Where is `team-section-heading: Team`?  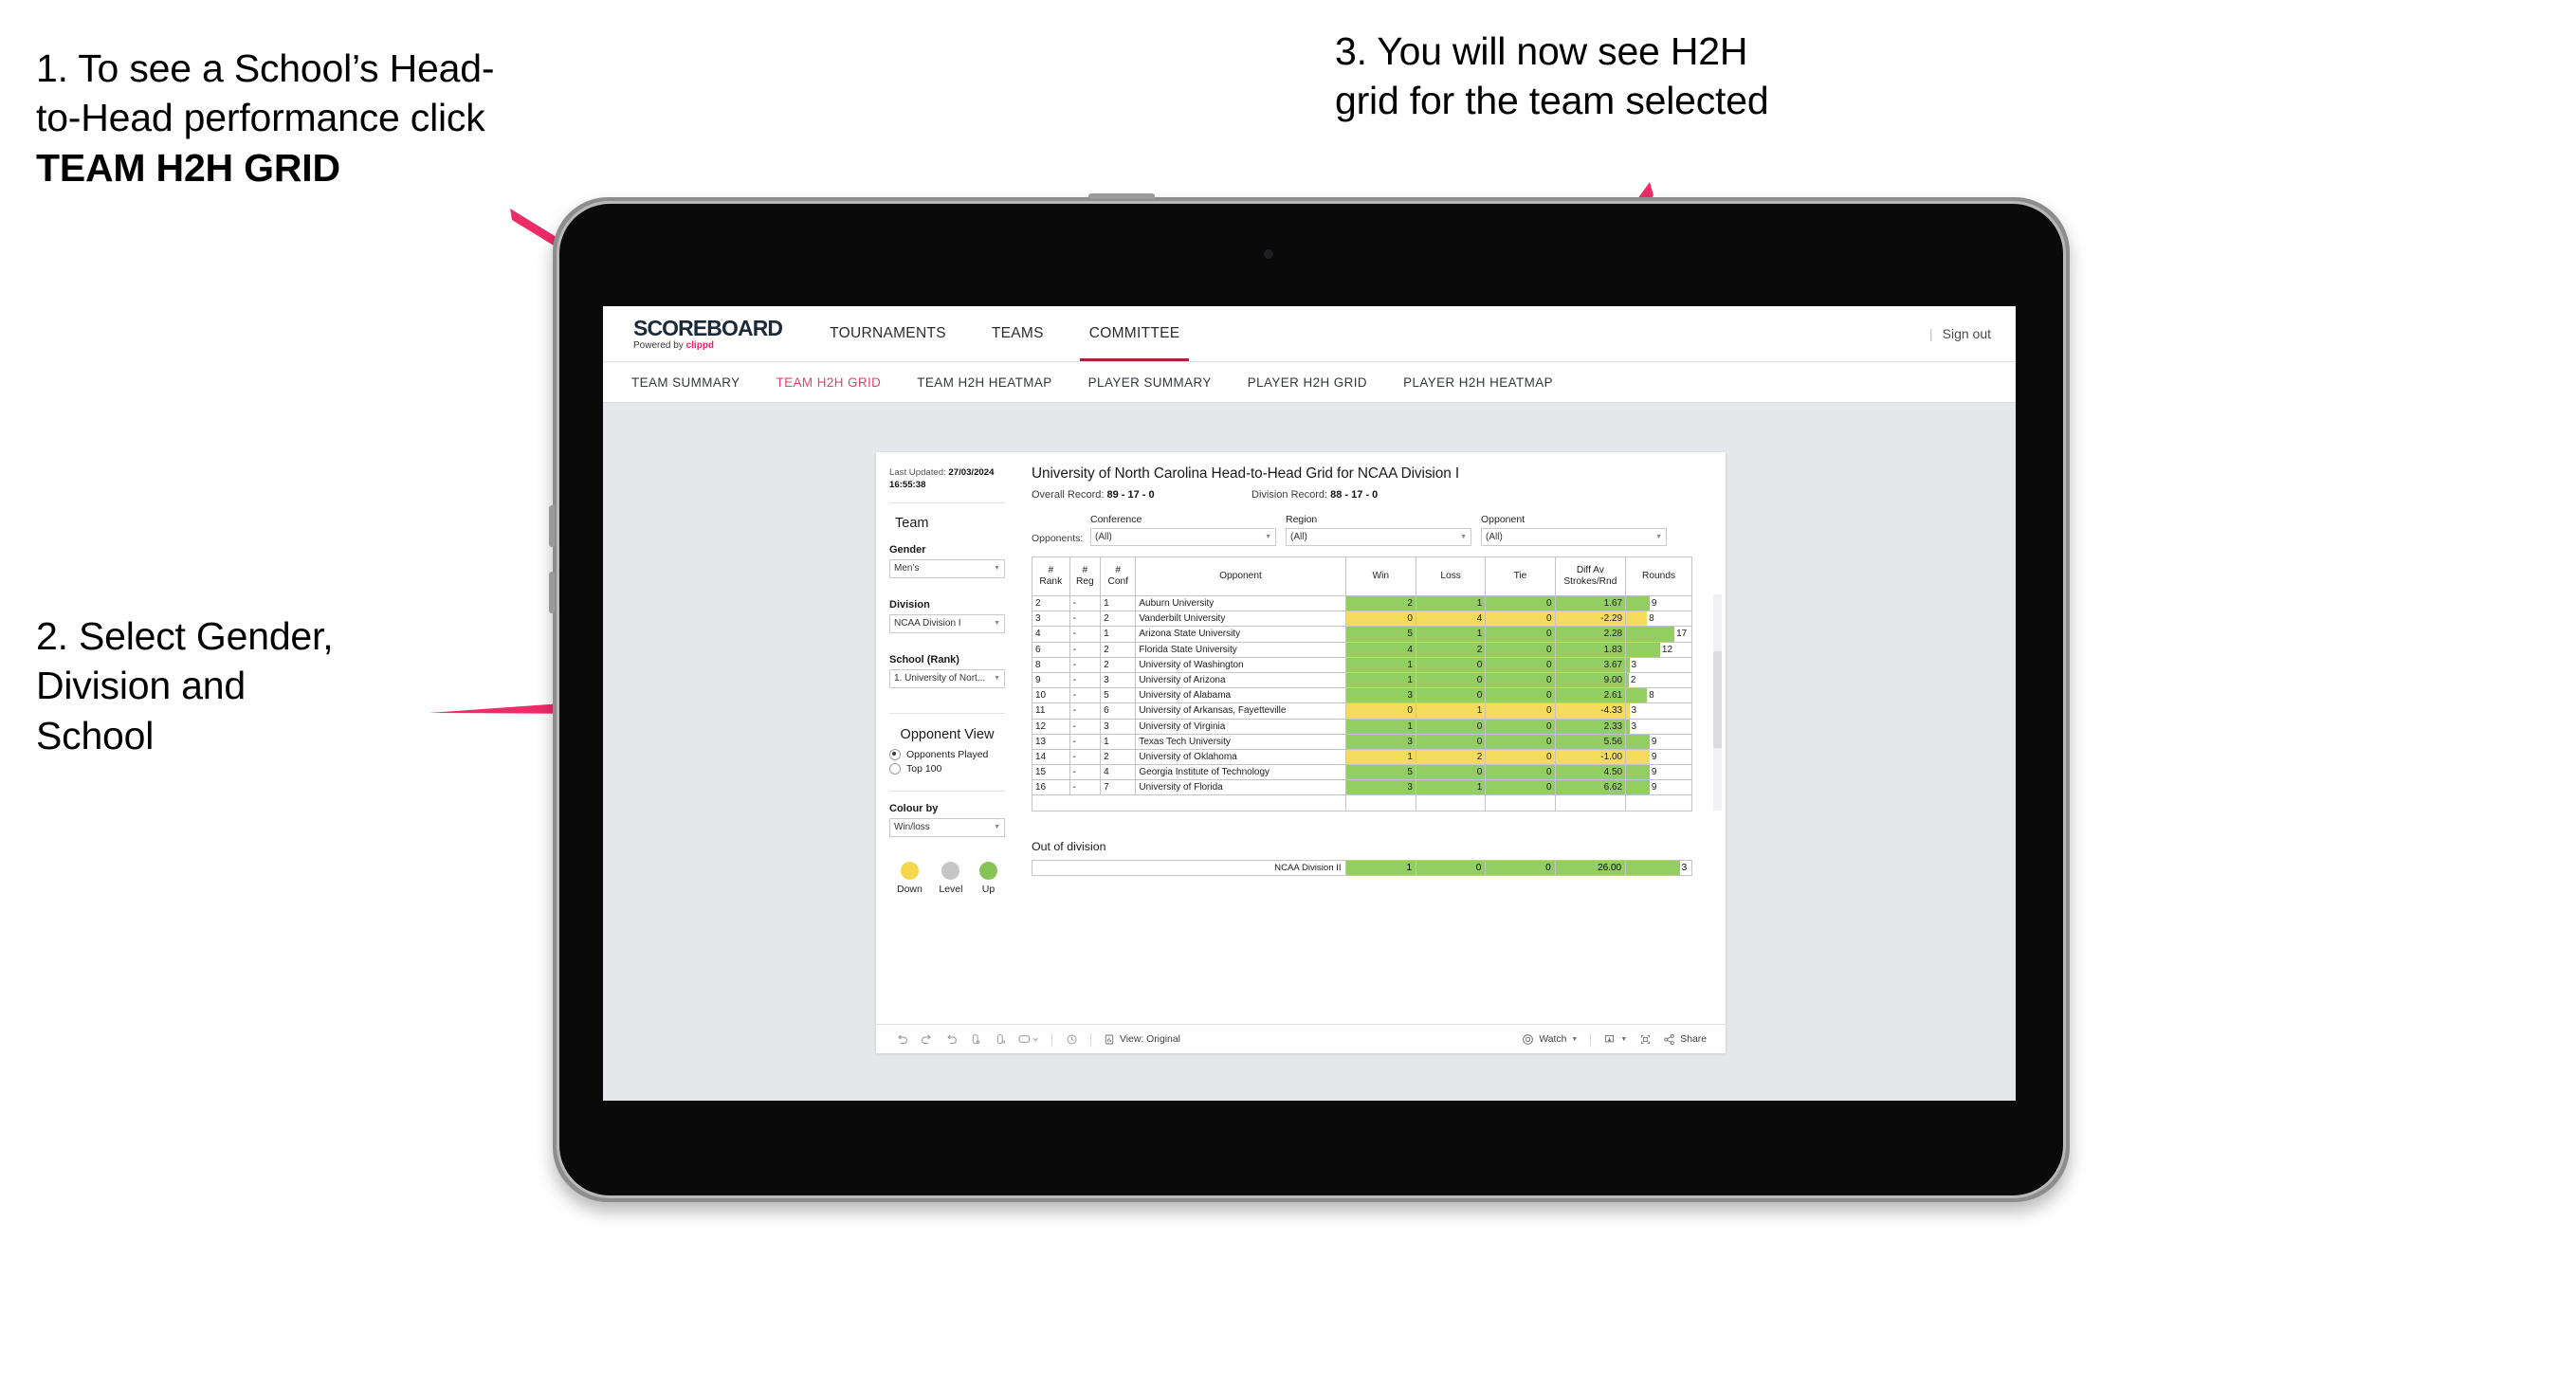 team-section-heading: Team is located at coordinates (912, 523).